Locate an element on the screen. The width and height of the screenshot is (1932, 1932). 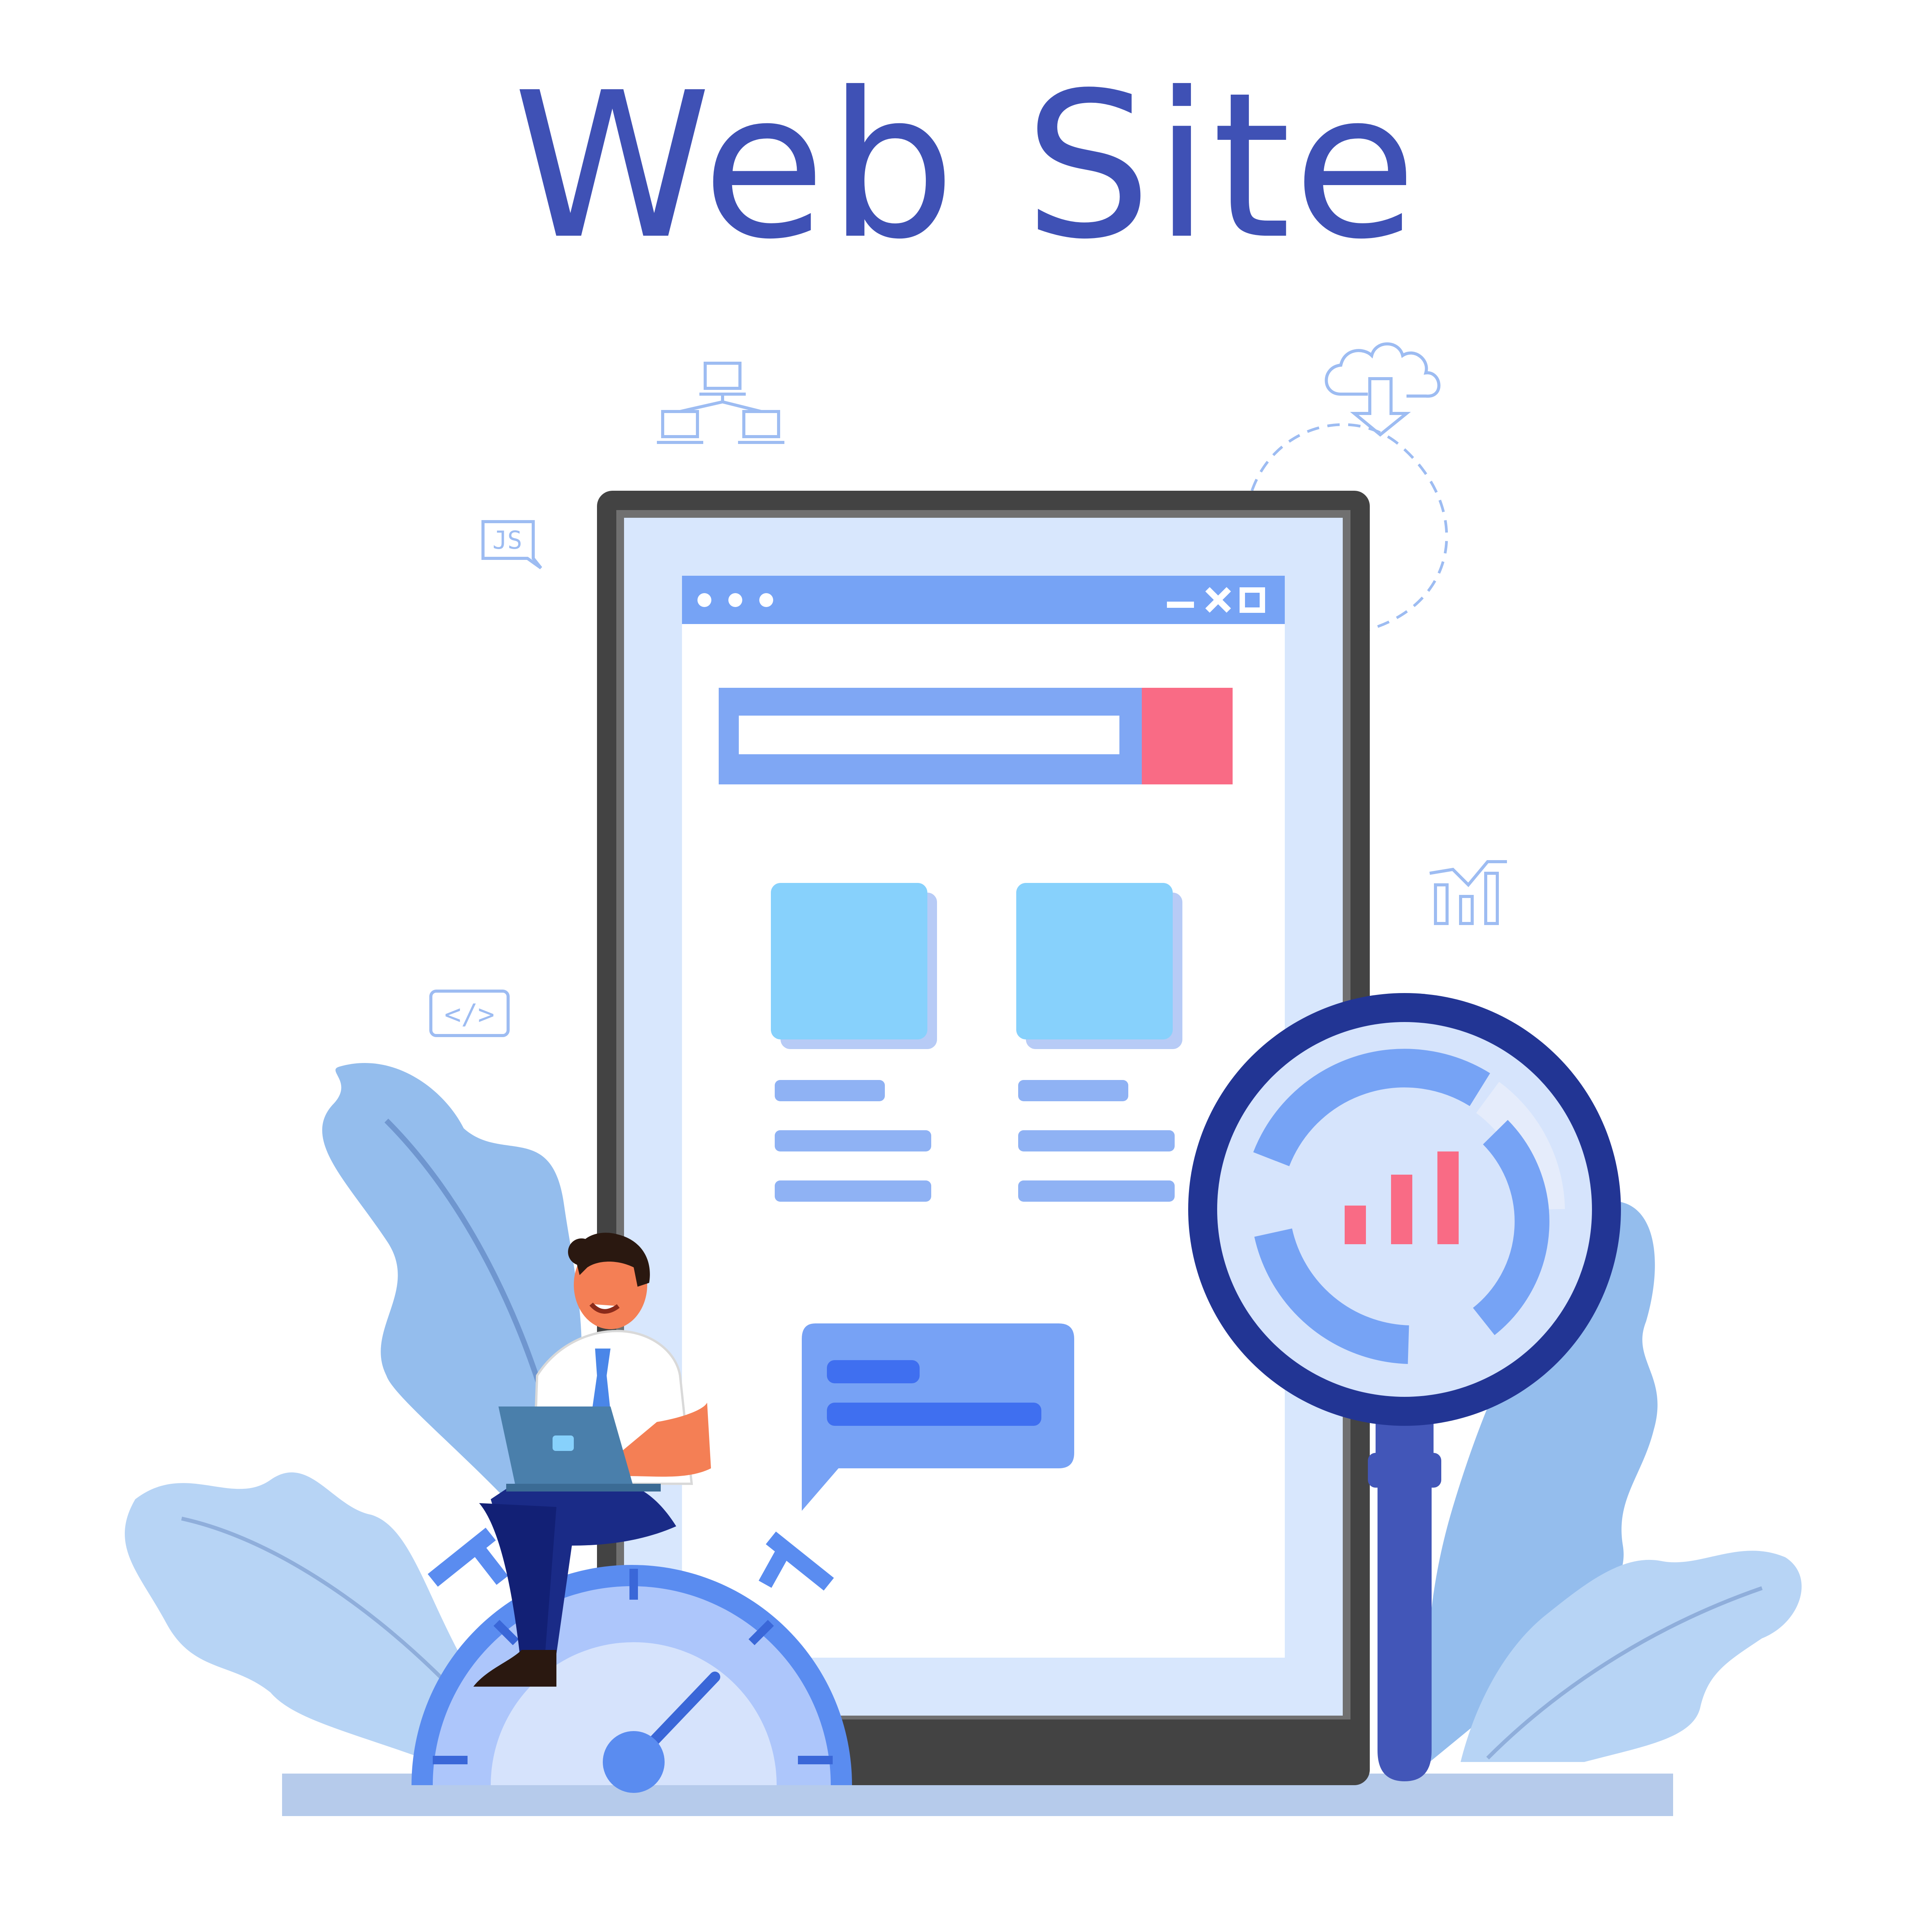
js-icon: JS is located at coordinates (512, 545).